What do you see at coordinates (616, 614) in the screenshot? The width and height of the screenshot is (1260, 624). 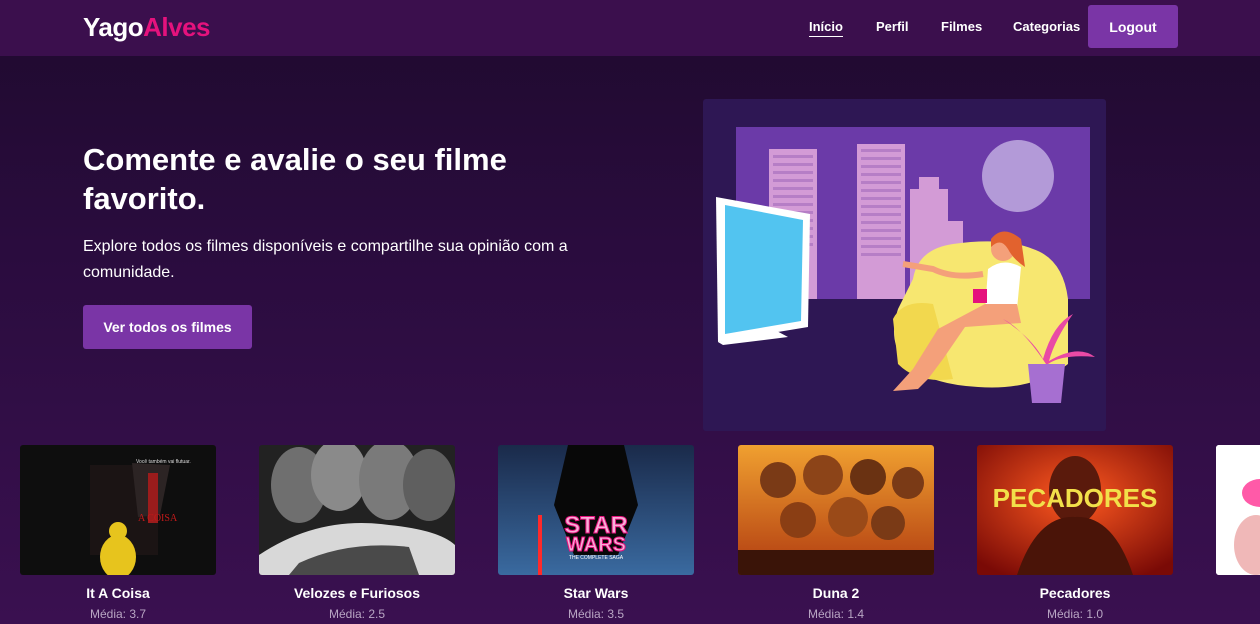 I see `rating-value: 3.5` at bounding box center [616, 614].